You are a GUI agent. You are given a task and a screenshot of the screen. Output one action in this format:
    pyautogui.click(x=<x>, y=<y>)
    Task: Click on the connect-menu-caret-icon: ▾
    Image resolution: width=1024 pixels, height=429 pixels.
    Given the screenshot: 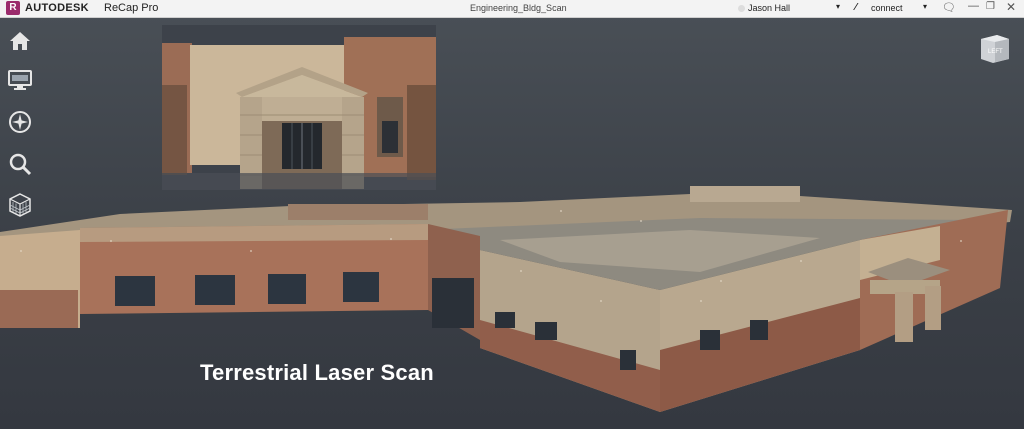 What is the action you would take?
    pyautogui.click(x=925, y=6)
    